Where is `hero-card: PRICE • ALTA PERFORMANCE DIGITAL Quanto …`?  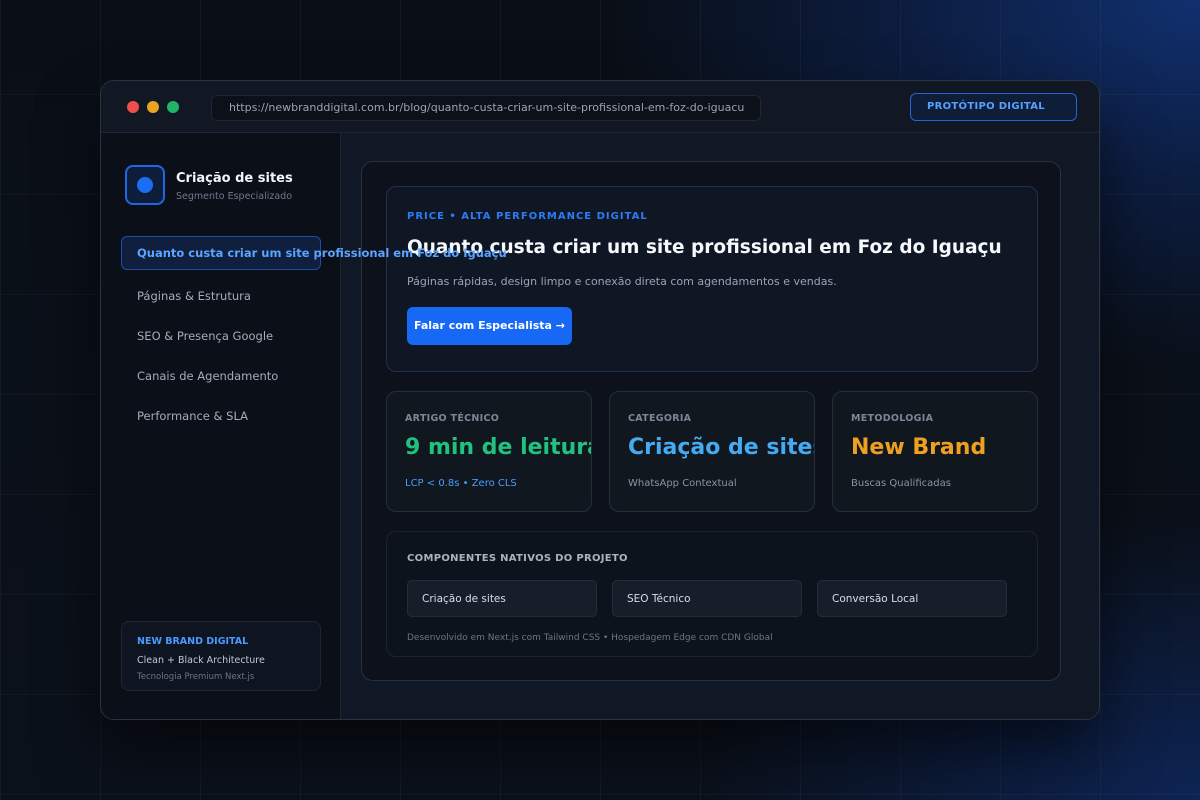
hero-card: PRICE • ALTA PERFORMANCE DIGITAL Quanto … is located at coordinates (712, 279).